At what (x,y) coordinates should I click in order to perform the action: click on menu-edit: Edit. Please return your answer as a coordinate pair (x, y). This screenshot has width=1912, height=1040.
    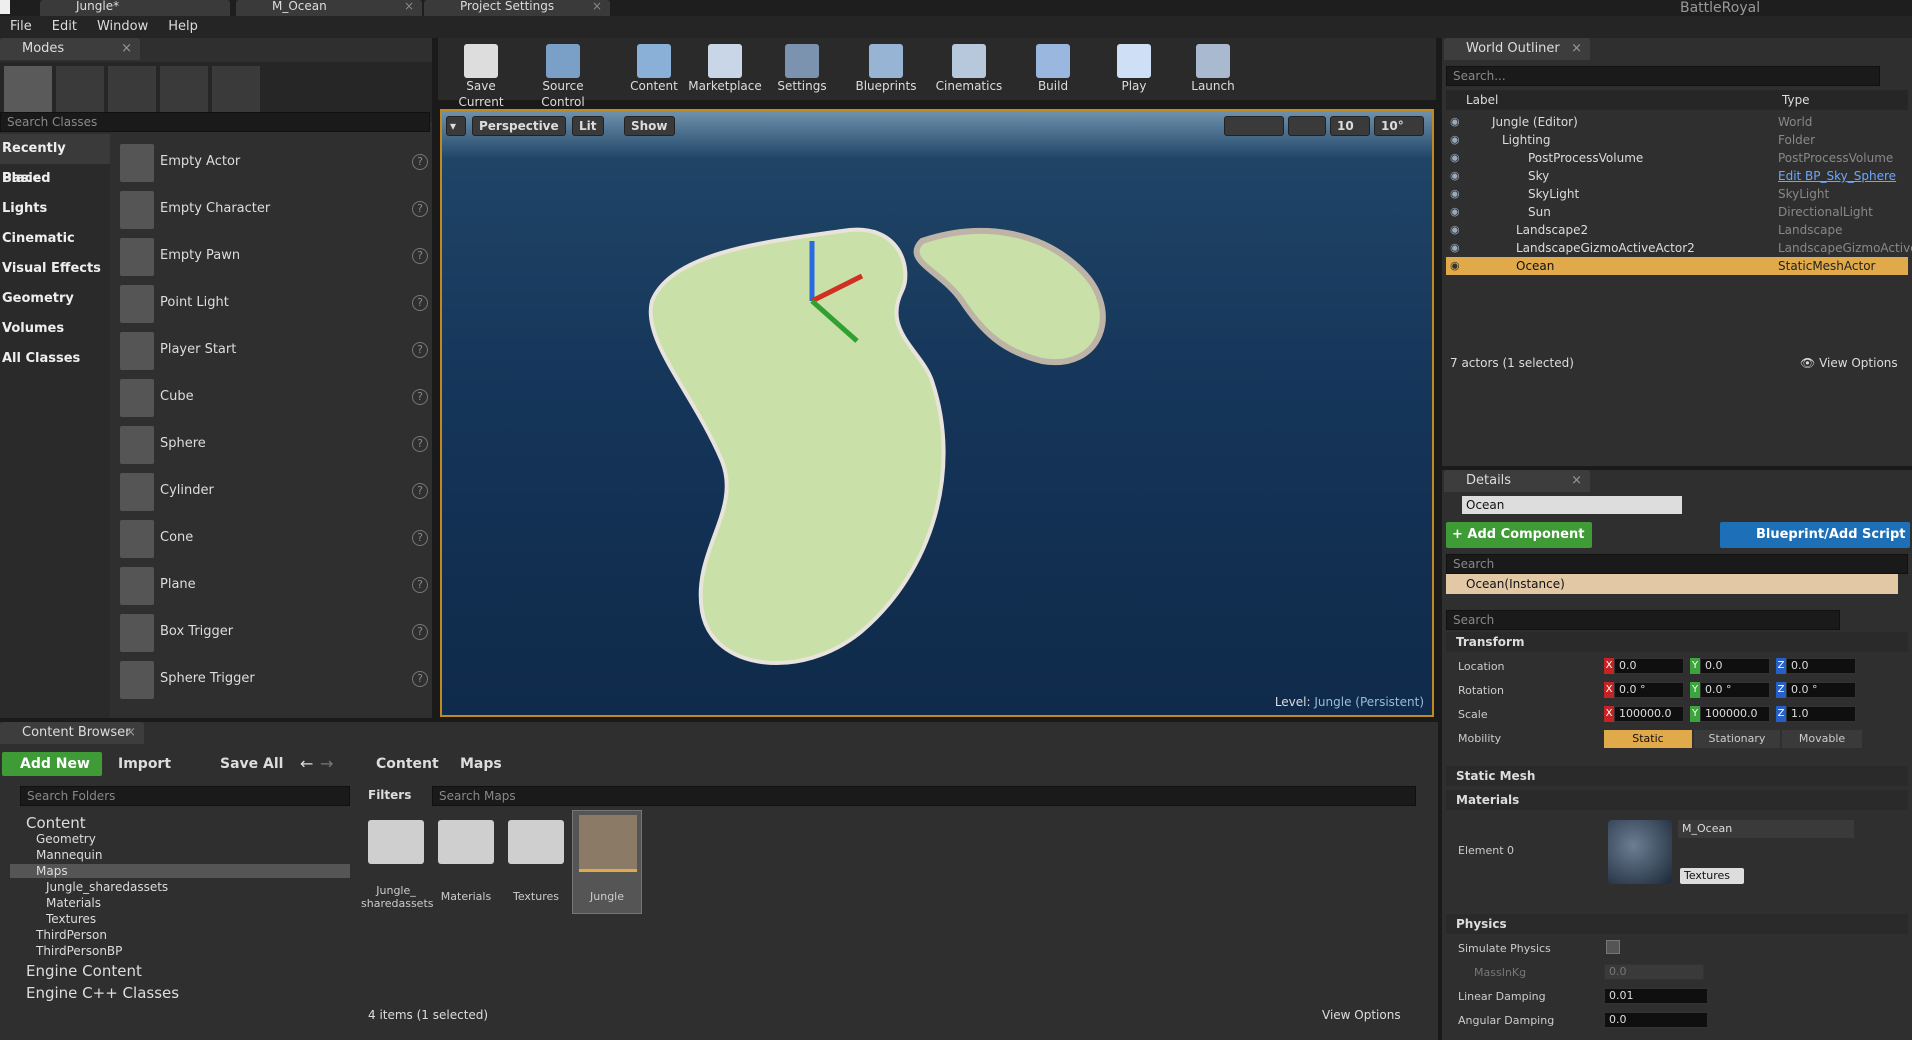
    Looking at the image, I should click on (64, 27).